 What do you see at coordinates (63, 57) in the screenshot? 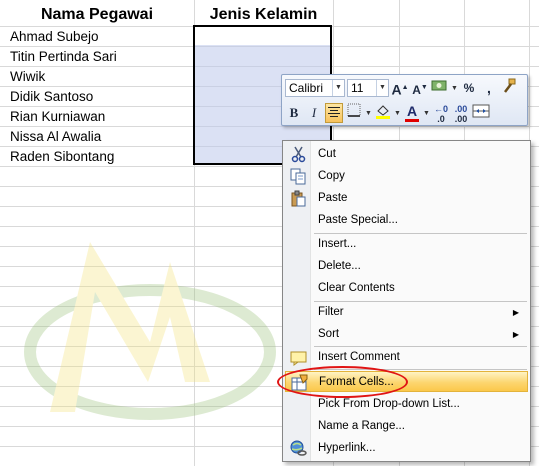
I see `cell-name: Titin Pertinda Sari` at bounding box center [63, 57].